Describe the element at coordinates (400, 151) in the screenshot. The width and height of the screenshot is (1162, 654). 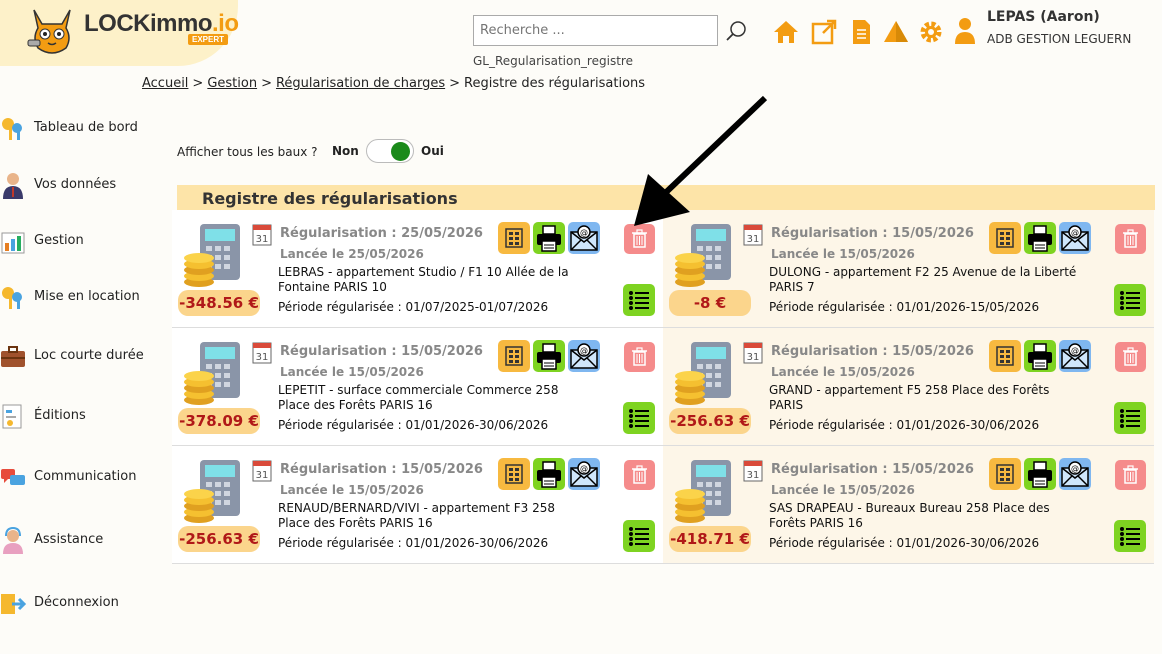
I see `toggle-knob` at that location.